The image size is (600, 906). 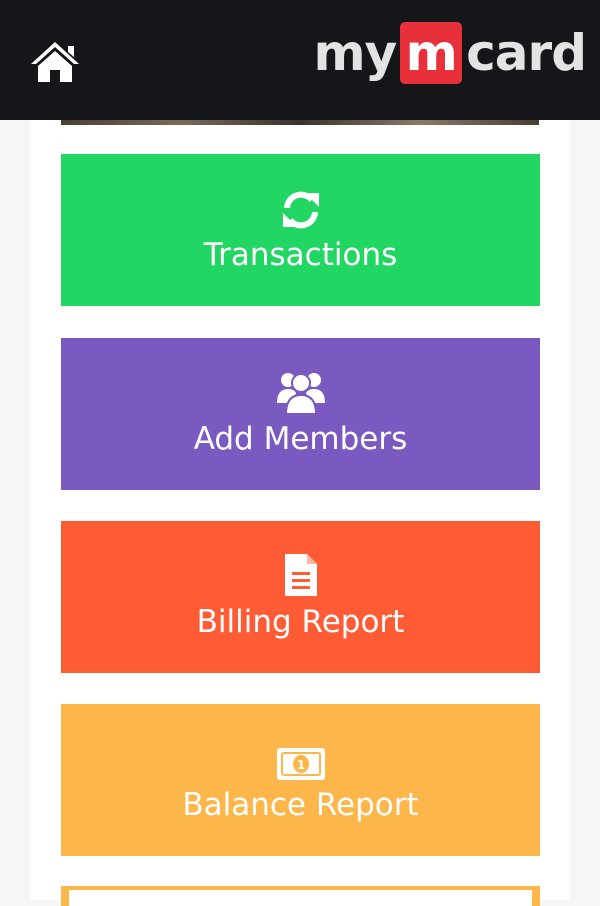 What do you see at coordinates (300, 805) in the screenshot?
I see `balance-report-label: Balance Report` at bounding box center [300, 805].